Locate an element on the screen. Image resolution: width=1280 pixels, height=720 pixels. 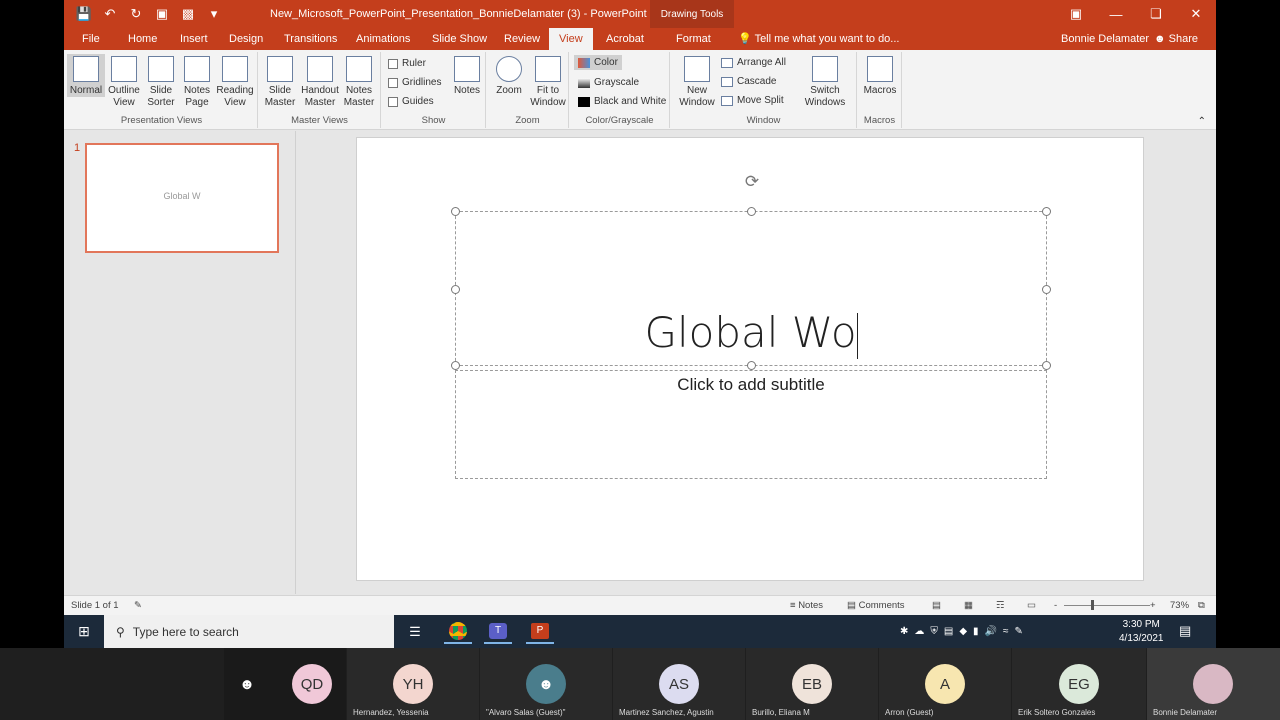
switch-windows-button: Switch Windows is located at coordinates (825, 81).